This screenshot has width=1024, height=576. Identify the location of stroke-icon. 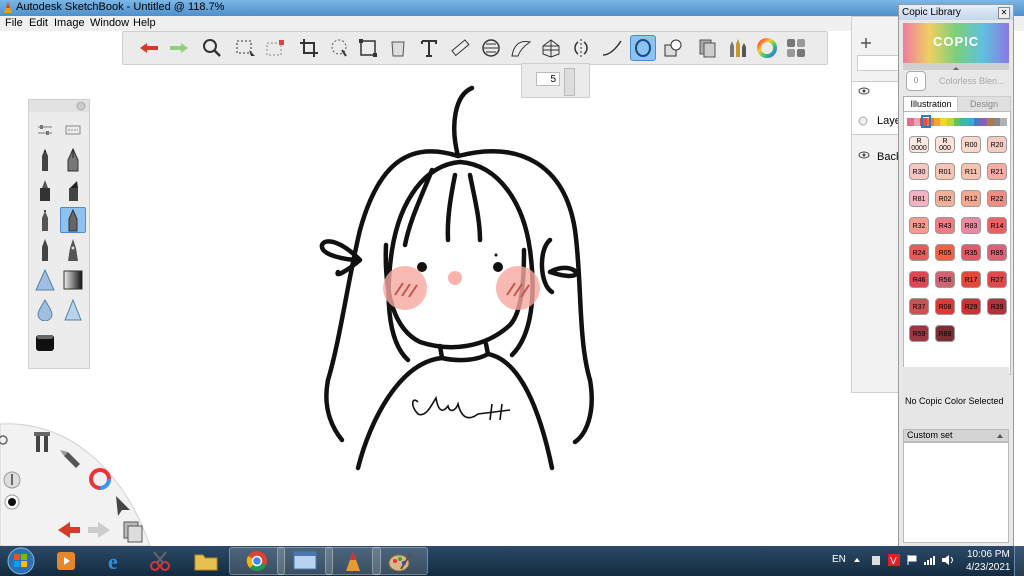
(612, 48).